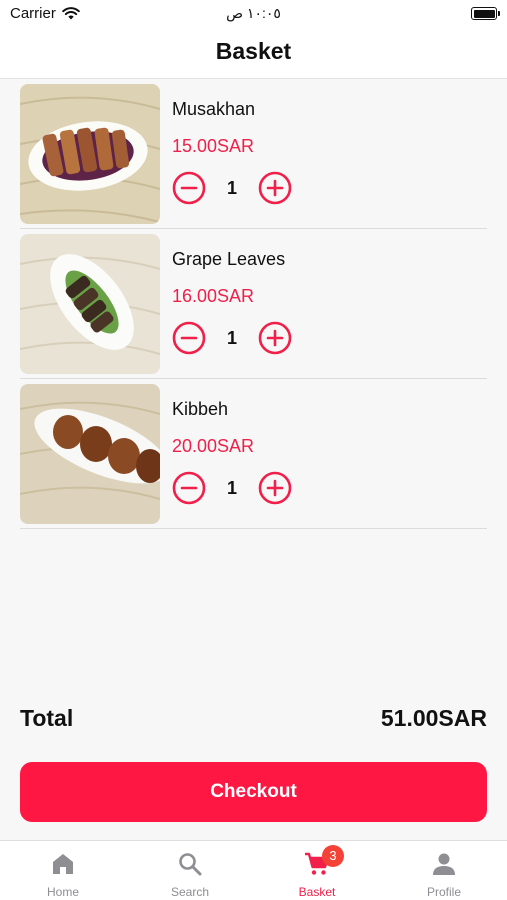 Image resolution: width=507 pixels, height=900 pixels. What do you see at coordinates (443, 892) in the screenshot?
I see `tab-profile-label: Profile` at bounding box center [443, 892].